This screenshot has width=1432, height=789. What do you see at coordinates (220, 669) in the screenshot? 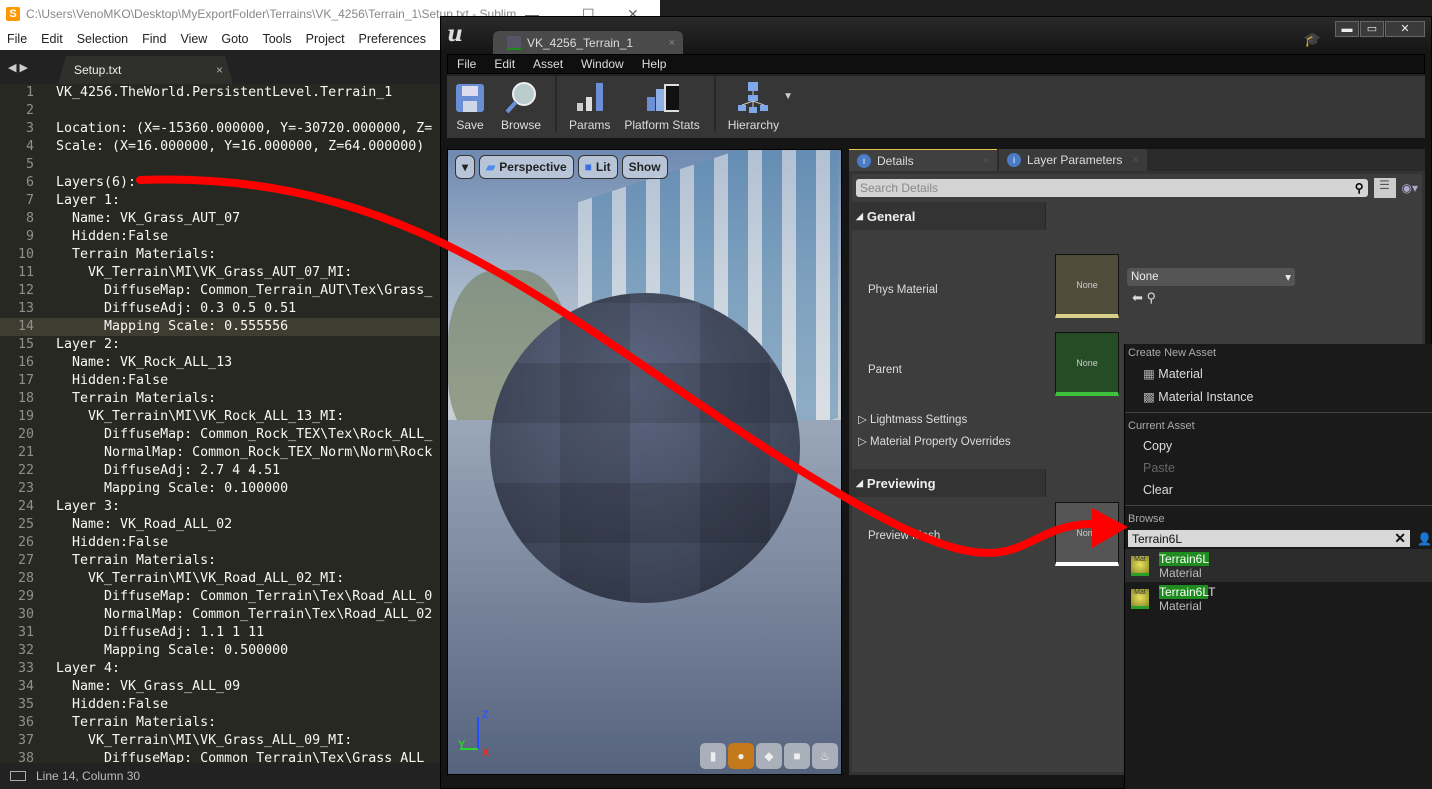
I see `code-line: 33 Layer 4:` at bounding box center [220, 669].